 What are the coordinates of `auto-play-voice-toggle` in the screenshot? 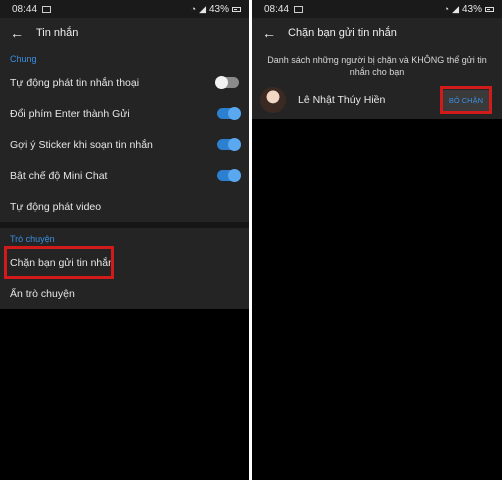 It's located at (227, 82).